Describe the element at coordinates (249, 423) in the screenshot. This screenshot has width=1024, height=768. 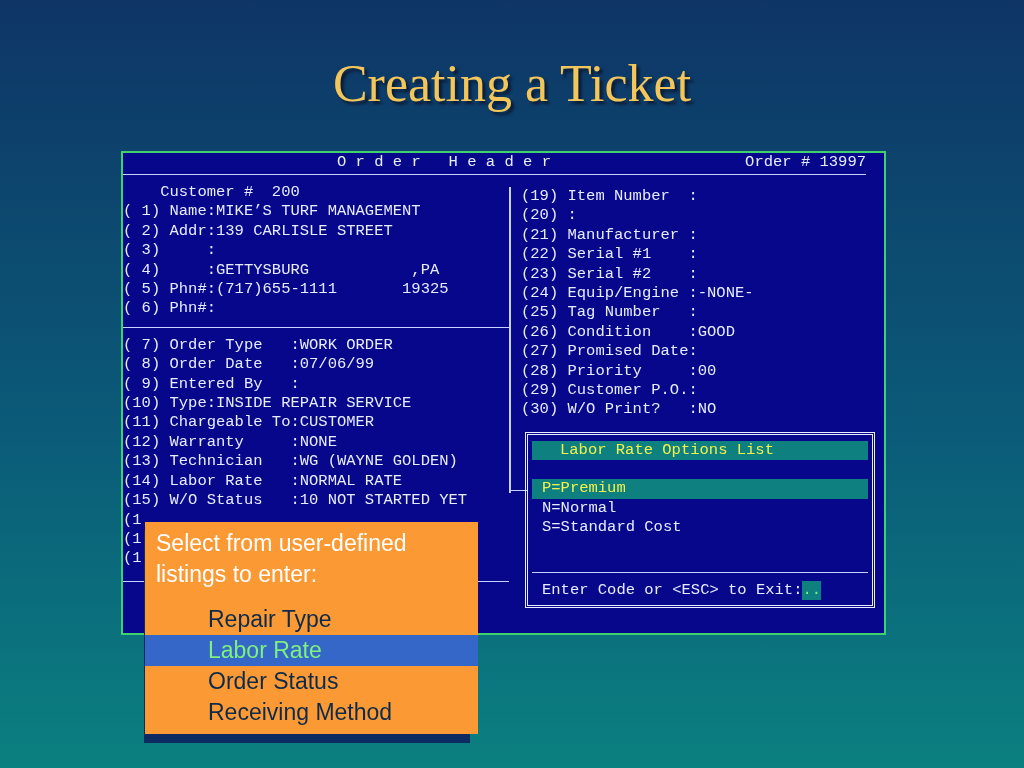
I see `field-line: (11) Chargeable To:CUSTOMER` at that location.